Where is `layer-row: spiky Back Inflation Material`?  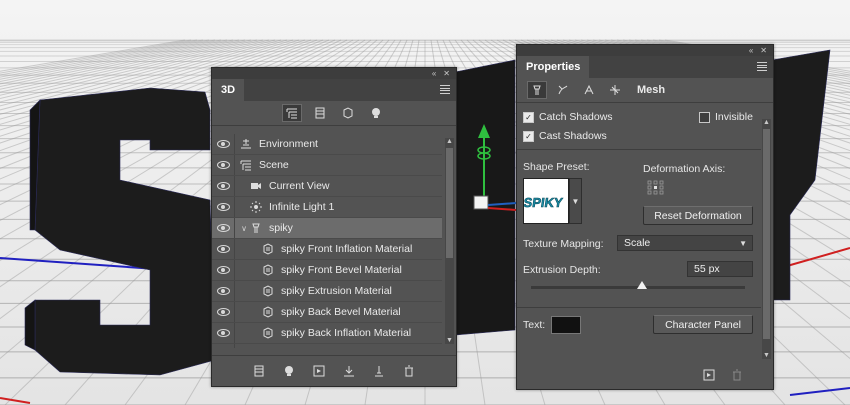
layer-row: spiky Back Inflation Material is located at coordinates (327, 333).